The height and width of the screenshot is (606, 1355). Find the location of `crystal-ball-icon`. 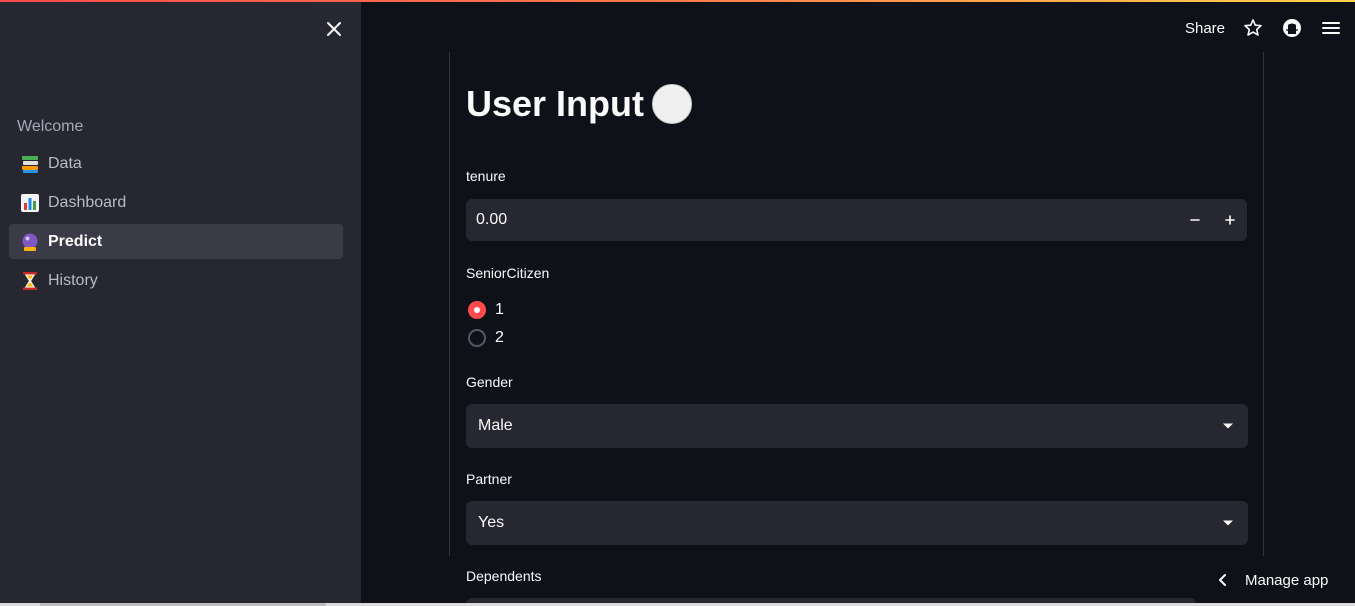

crystal-ball-icon is located at coordinates (30, 242).